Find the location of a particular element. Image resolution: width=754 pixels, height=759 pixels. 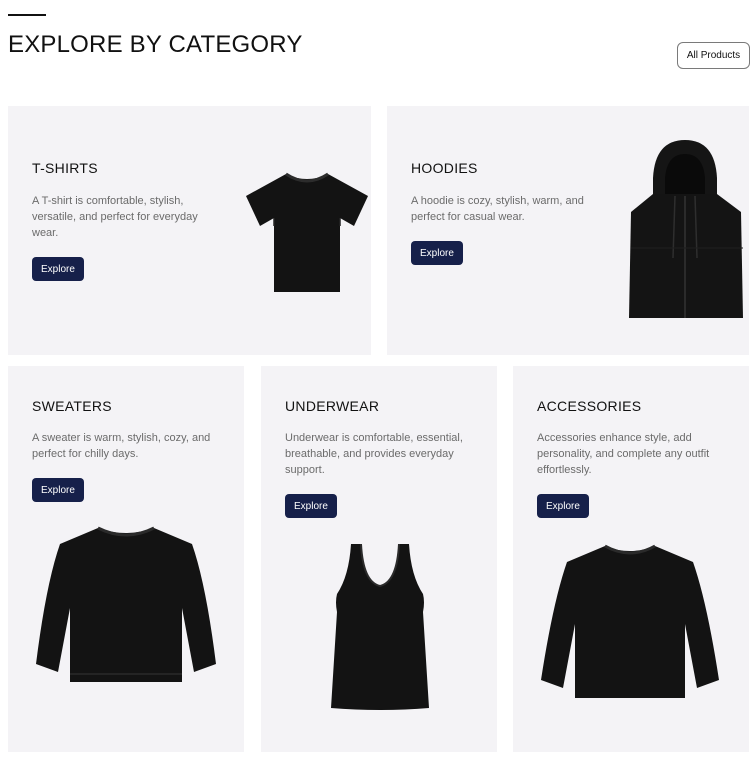

category-title: SWEATERS is located at coordinates (72, 406).